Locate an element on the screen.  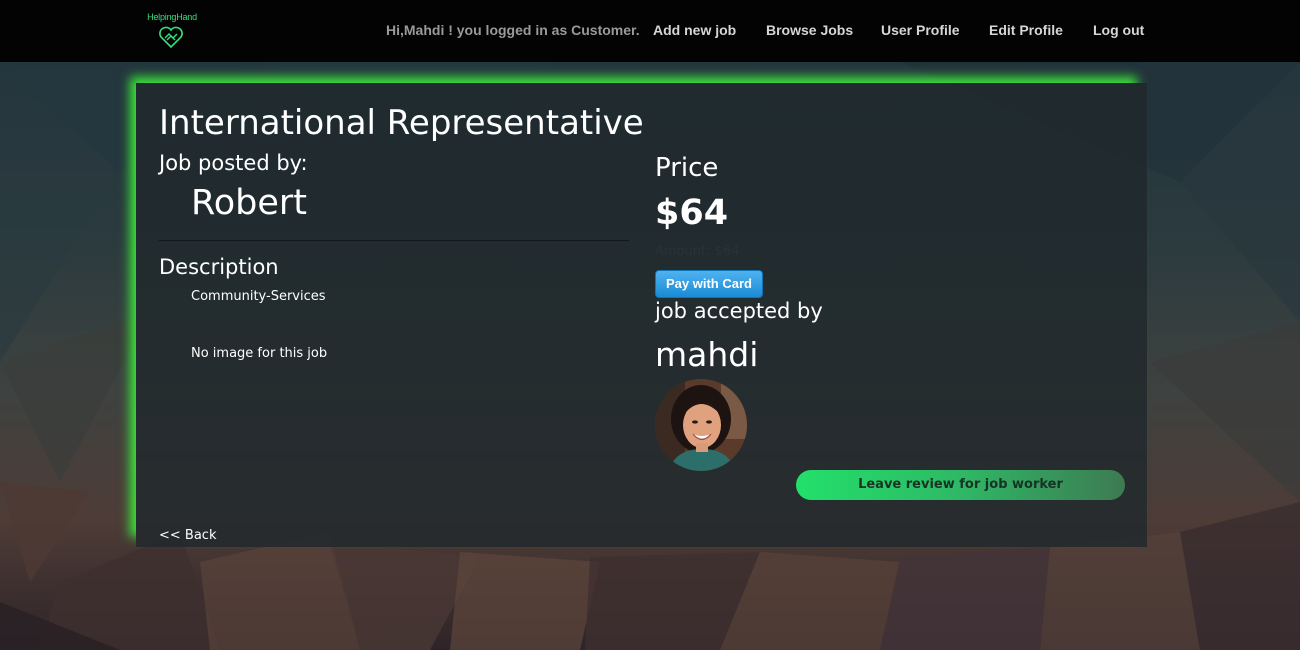
price-value: $64 is located at coordinates (692, 213).